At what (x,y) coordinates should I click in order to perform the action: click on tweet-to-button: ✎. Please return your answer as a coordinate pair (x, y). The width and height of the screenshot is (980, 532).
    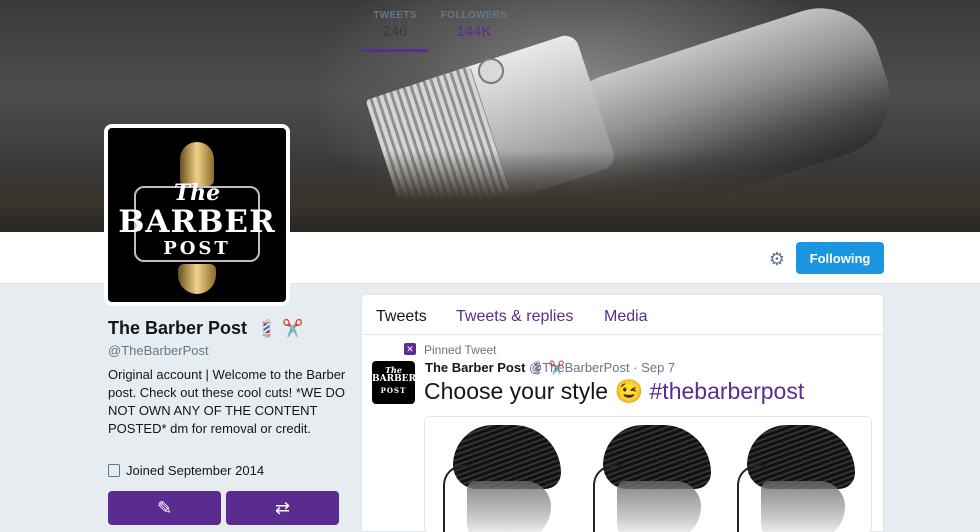
    Looking at the image, I should click on (164, 508).